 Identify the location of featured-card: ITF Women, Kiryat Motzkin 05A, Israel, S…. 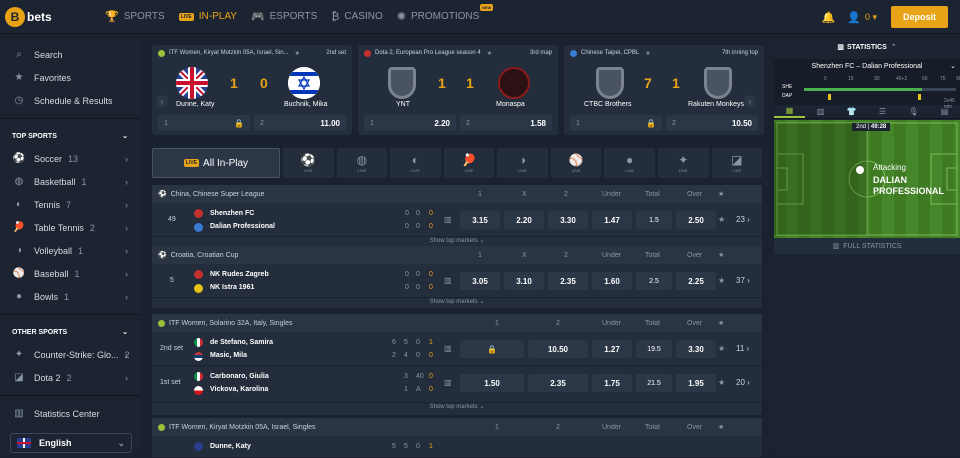
(252, 90).